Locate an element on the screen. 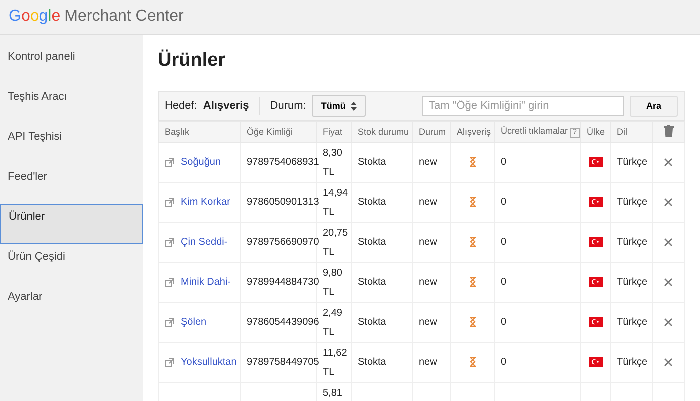  column-header: Stok durumu is located at coordinates (382, 132).